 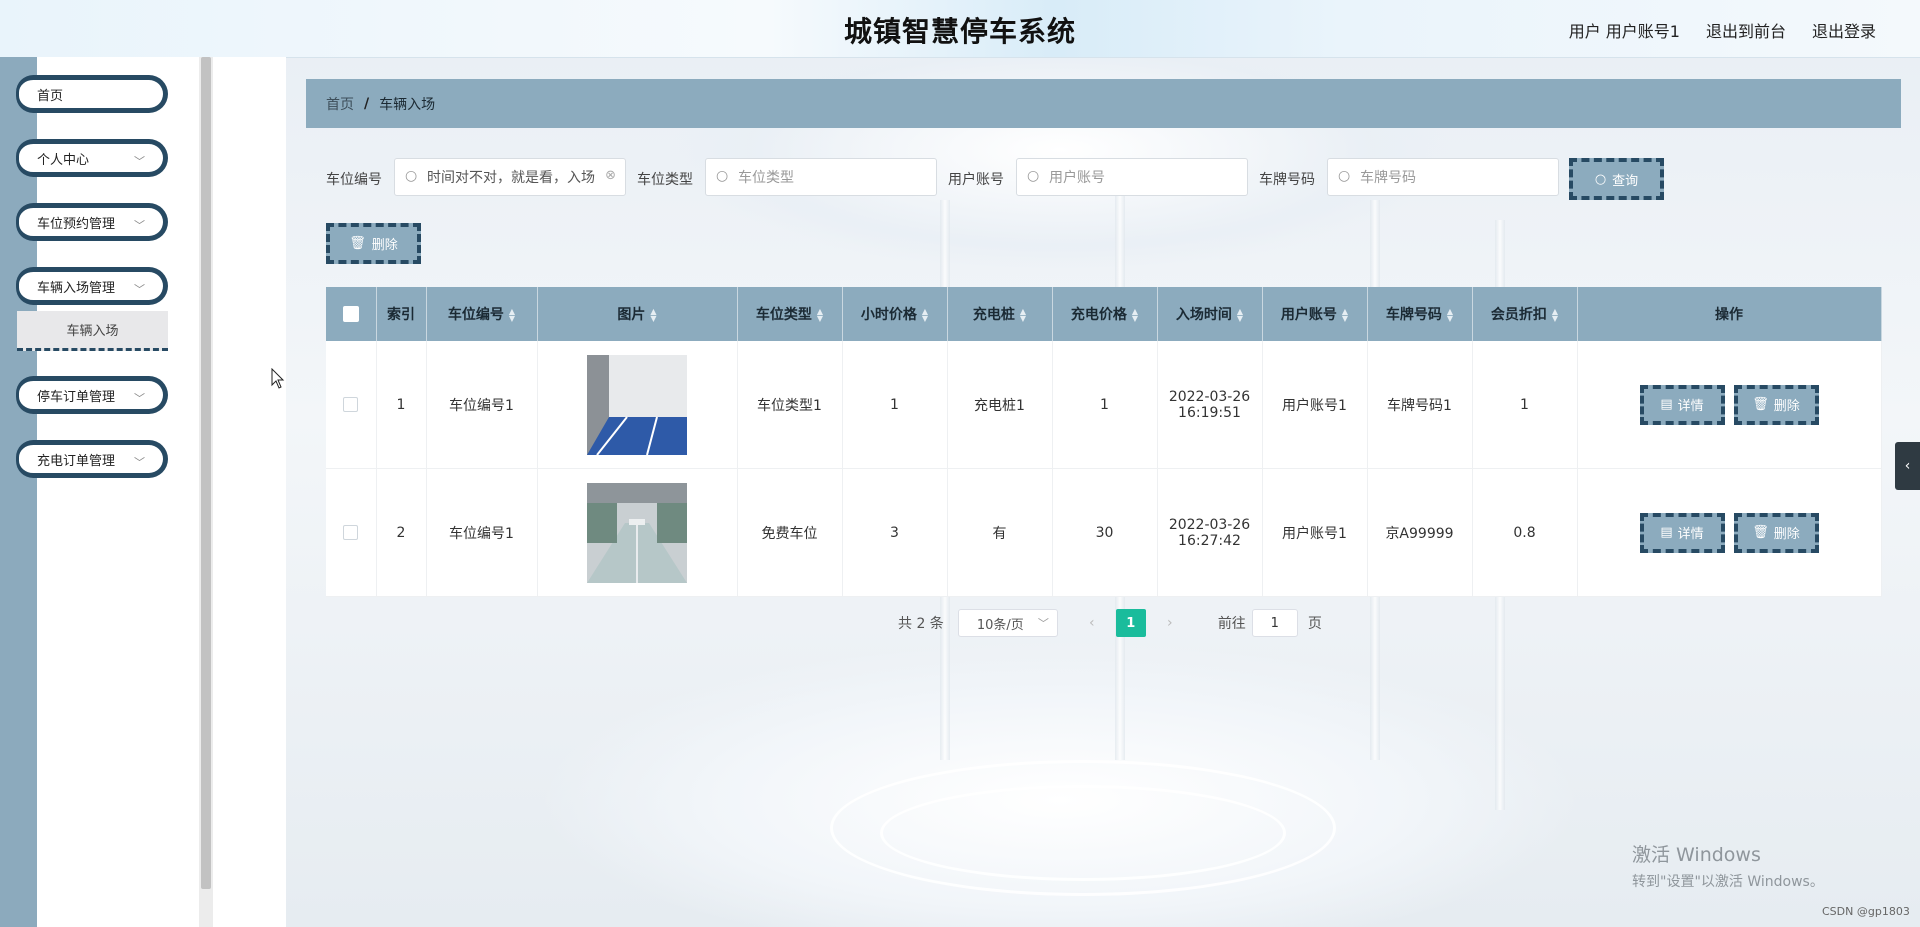 I want to click on sidebar-item-label: 充电订单管理, so click(x=76, y=461).